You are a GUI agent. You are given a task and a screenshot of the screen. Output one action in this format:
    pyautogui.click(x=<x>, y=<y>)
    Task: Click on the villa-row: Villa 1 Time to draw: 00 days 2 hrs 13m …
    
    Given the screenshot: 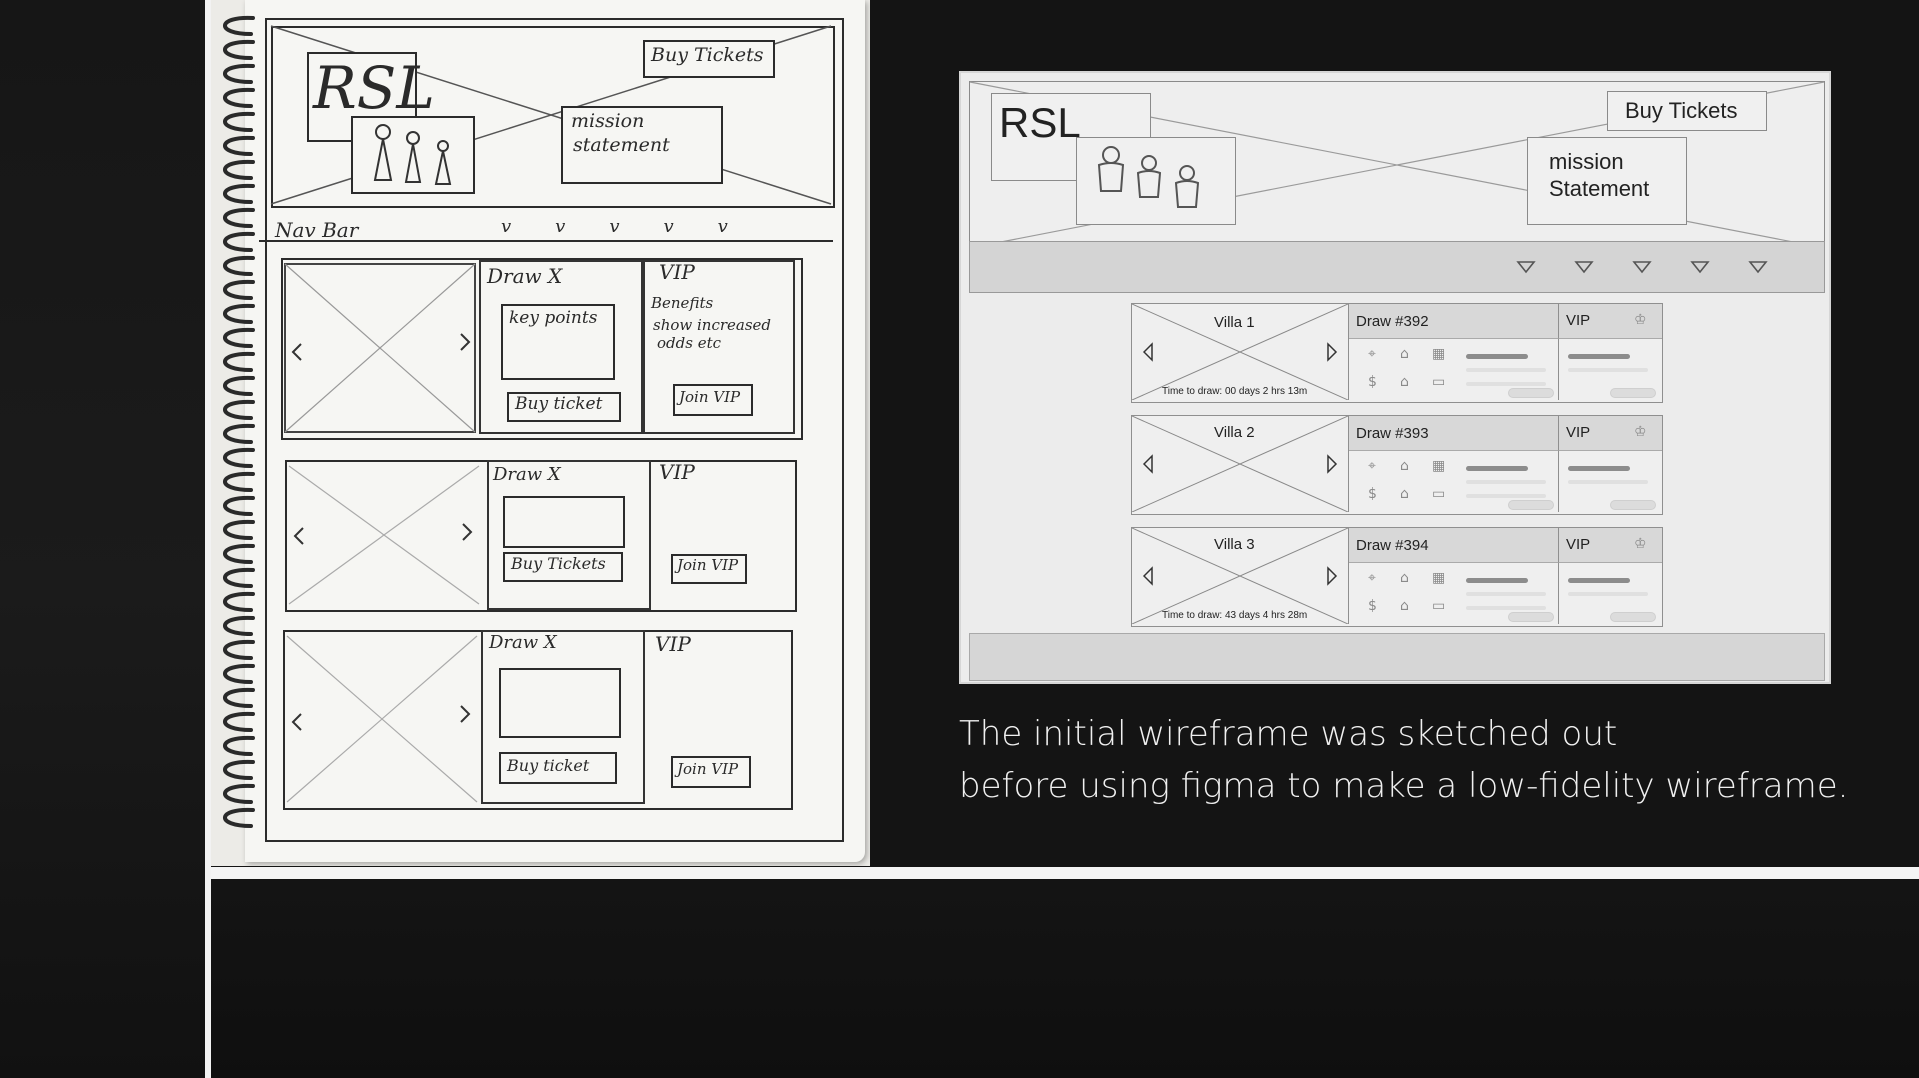 What is the action you would take?
    pyautogui.click(x=1397, y=353)
    